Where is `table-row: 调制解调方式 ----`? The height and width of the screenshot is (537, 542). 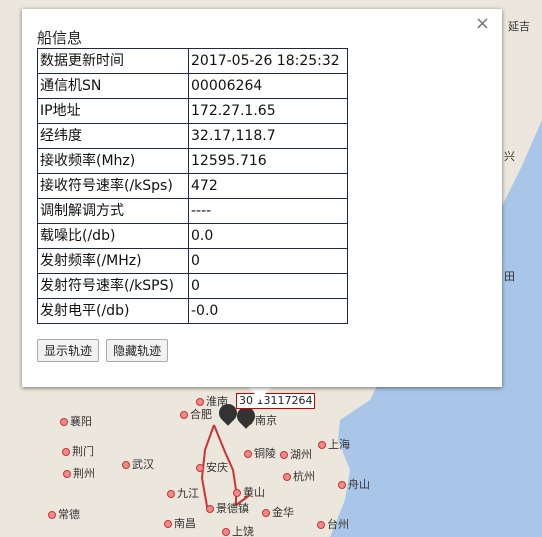 table-row: 调制解调方式 ---- is located at coordinates (192, 211).